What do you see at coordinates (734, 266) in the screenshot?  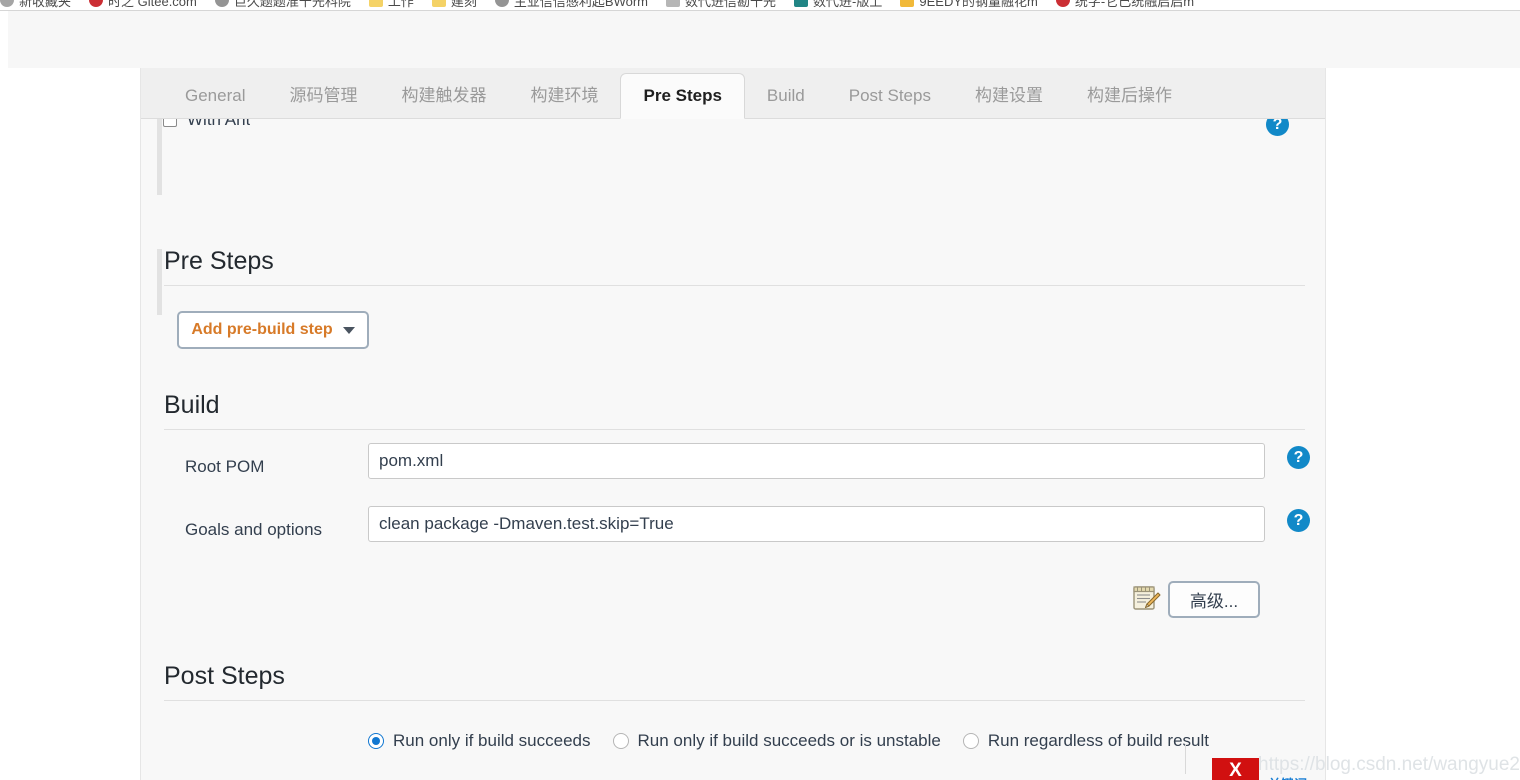 I see `pre-steps-heading: Pre Steps` at bounding box center [734, 266].